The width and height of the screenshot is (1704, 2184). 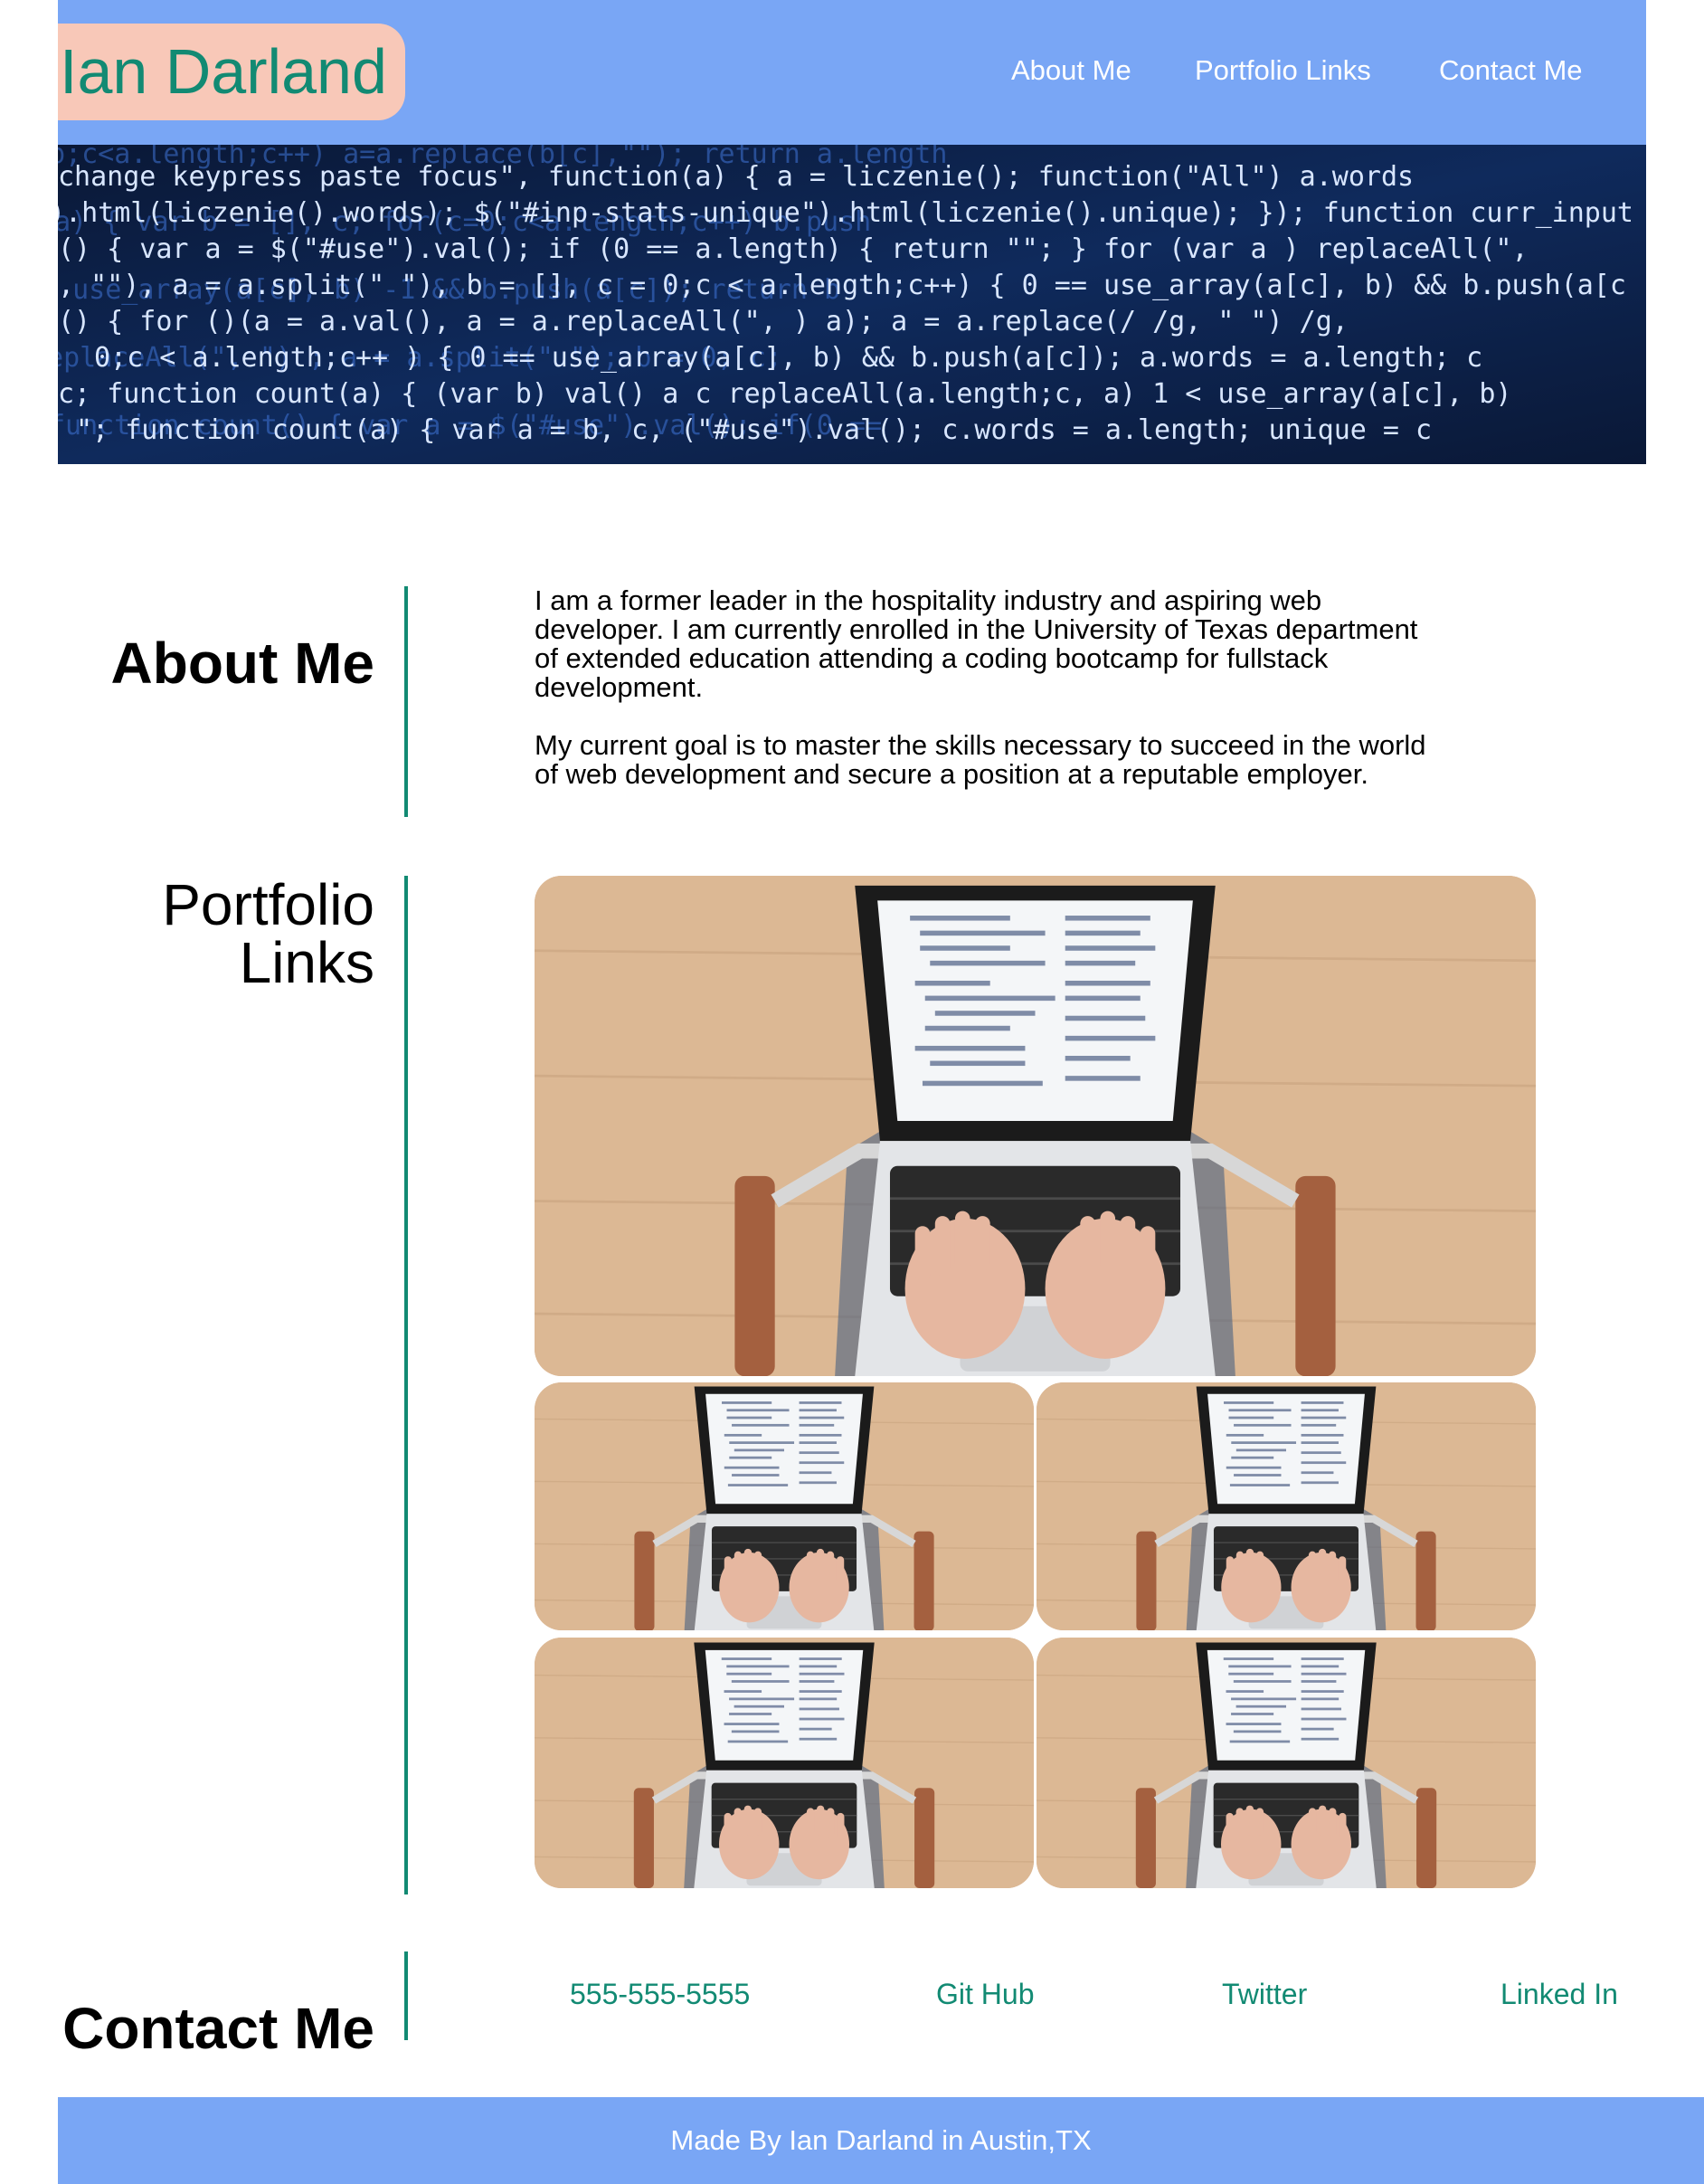 I want to click on contact-github-link: Git Hub, so click(x=985, y=1995).